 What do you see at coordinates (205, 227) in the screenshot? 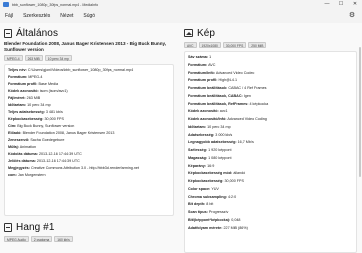
I see `info-label: Adatfolyam mérete:` at bounding box center [205, 227].